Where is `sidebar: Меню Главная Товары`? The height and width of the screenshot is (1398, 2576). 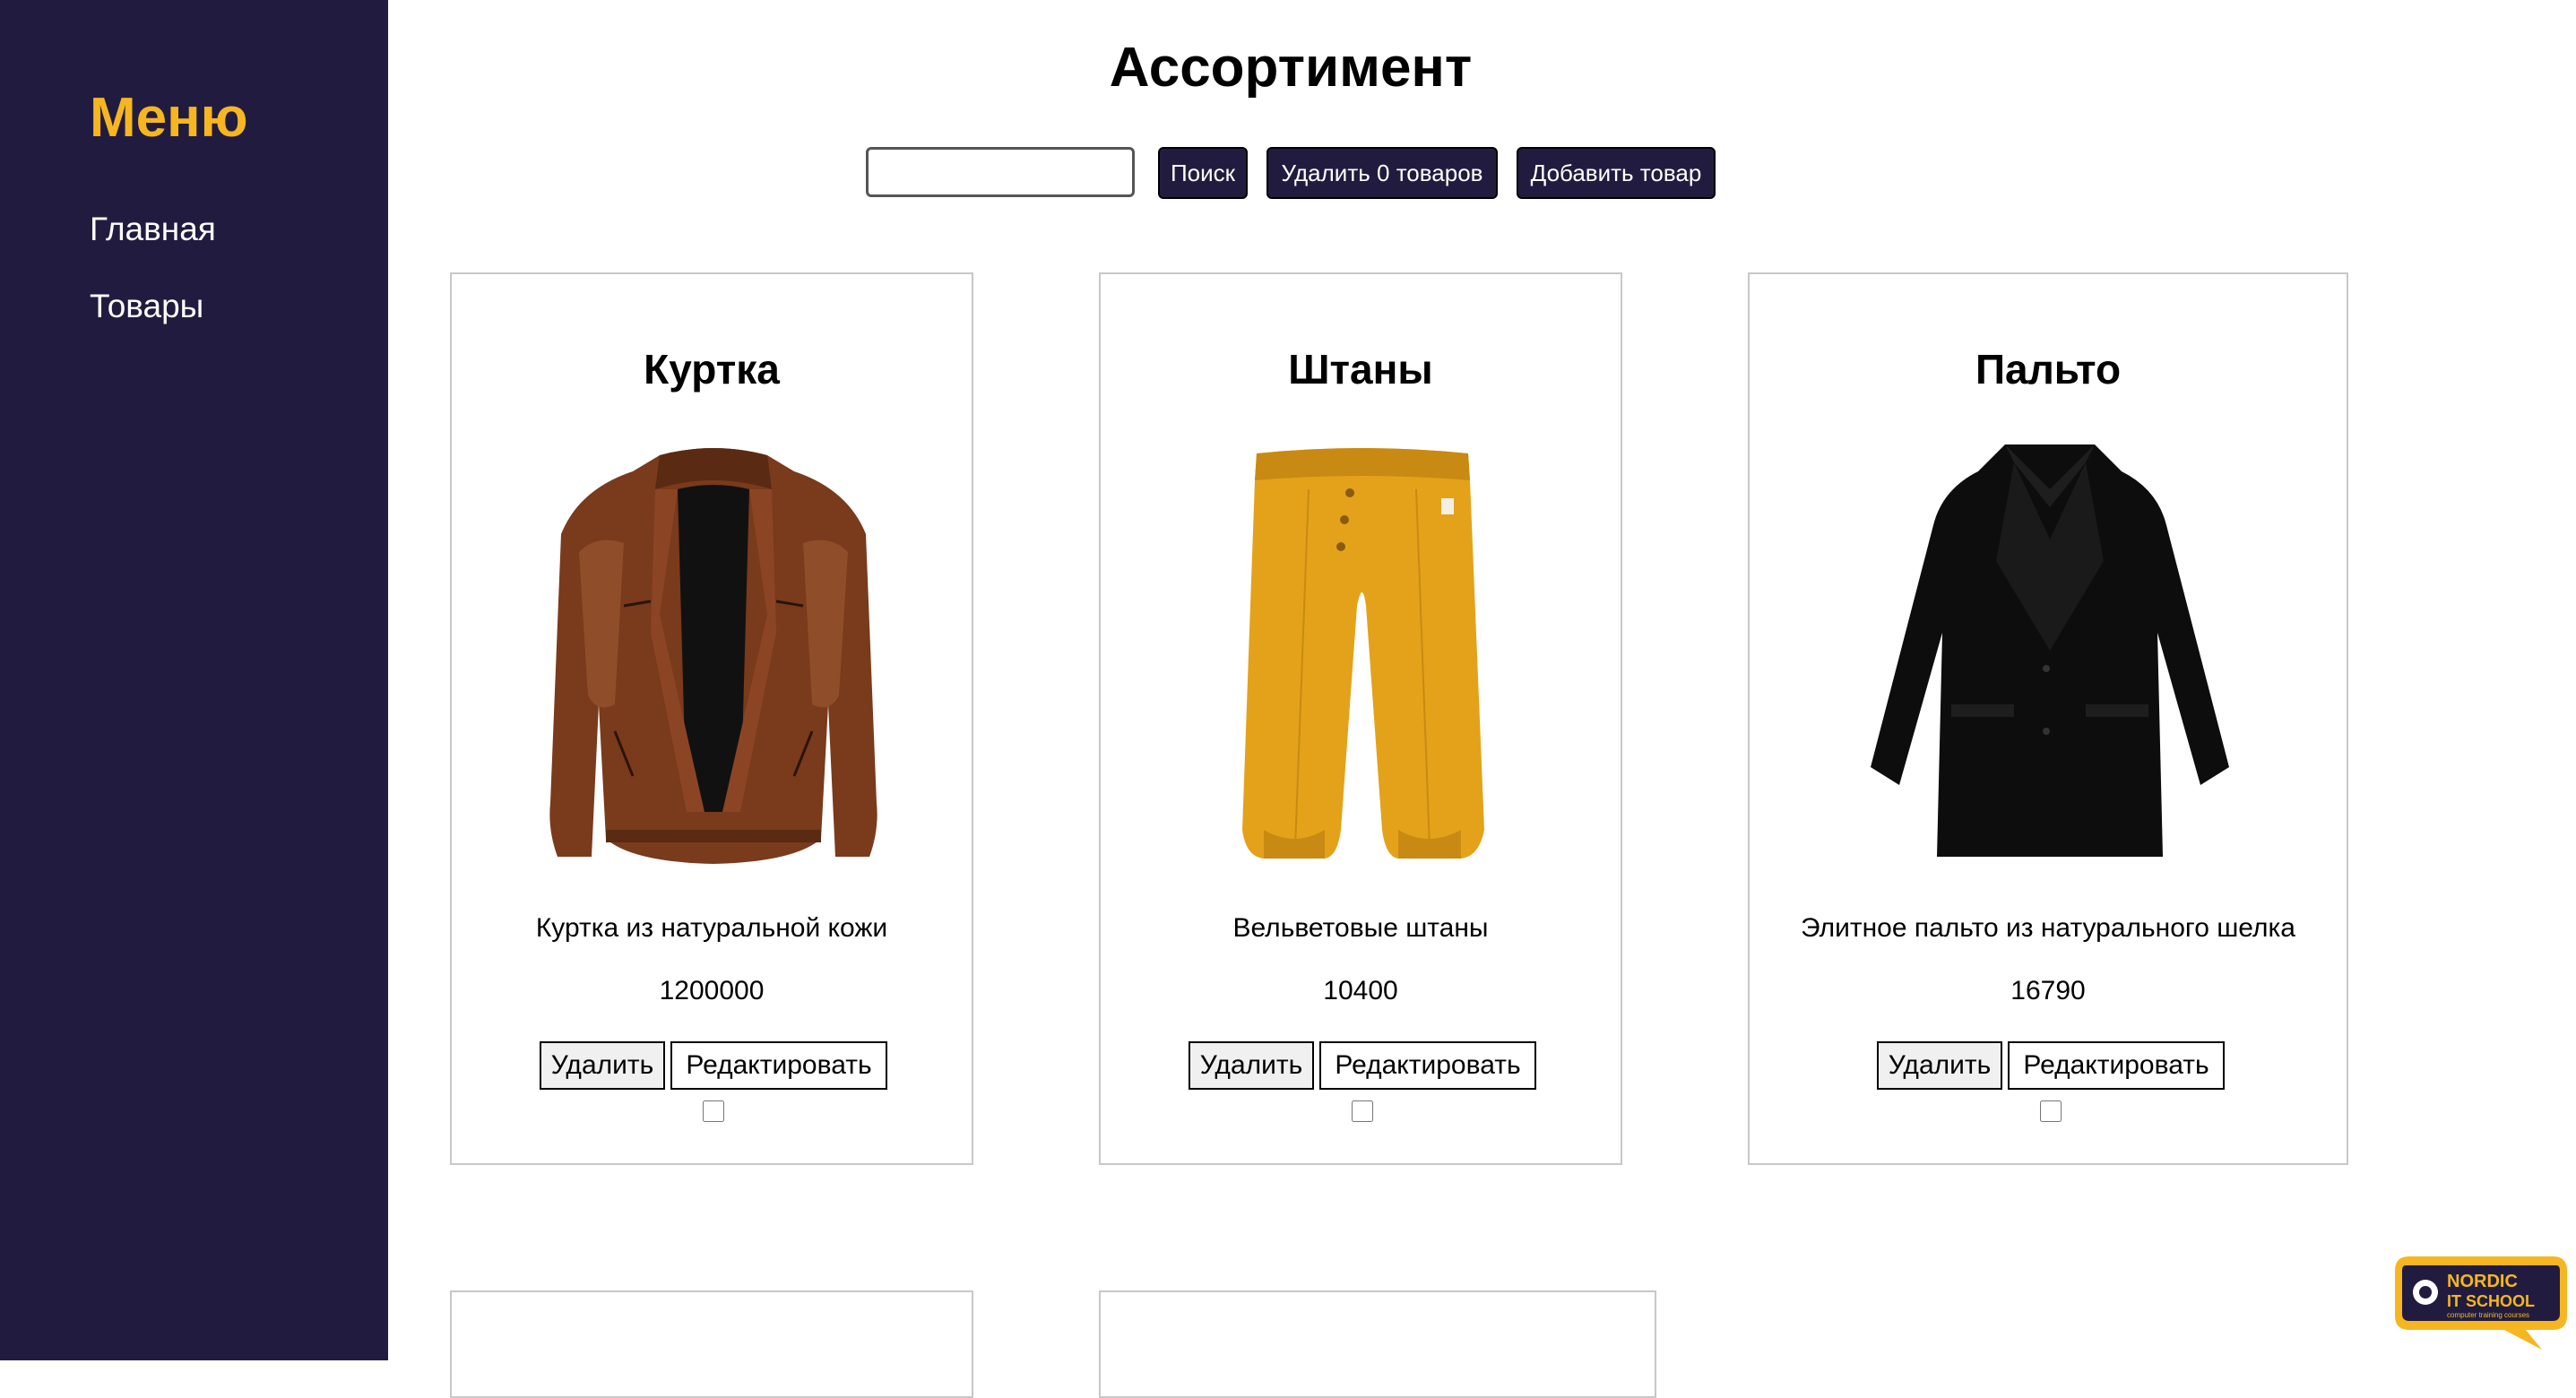 sidebar: Меню Главная Товары is located at coordinates (194, 680).